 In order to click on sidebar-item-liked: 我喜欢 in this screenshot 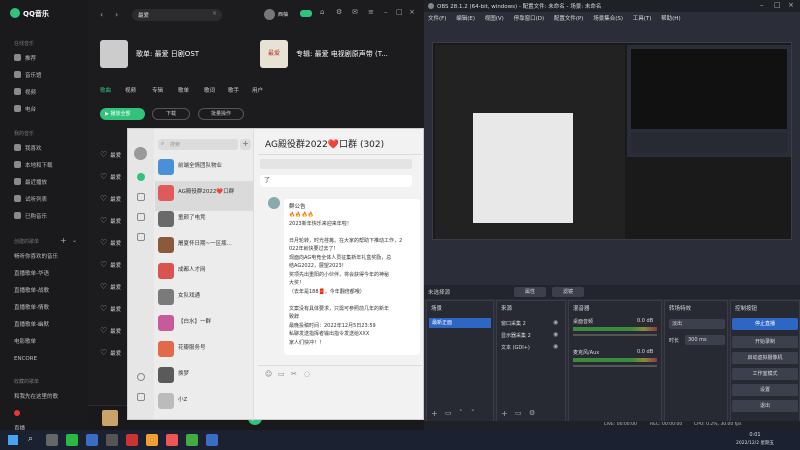, I will do `click(28, 149)`.